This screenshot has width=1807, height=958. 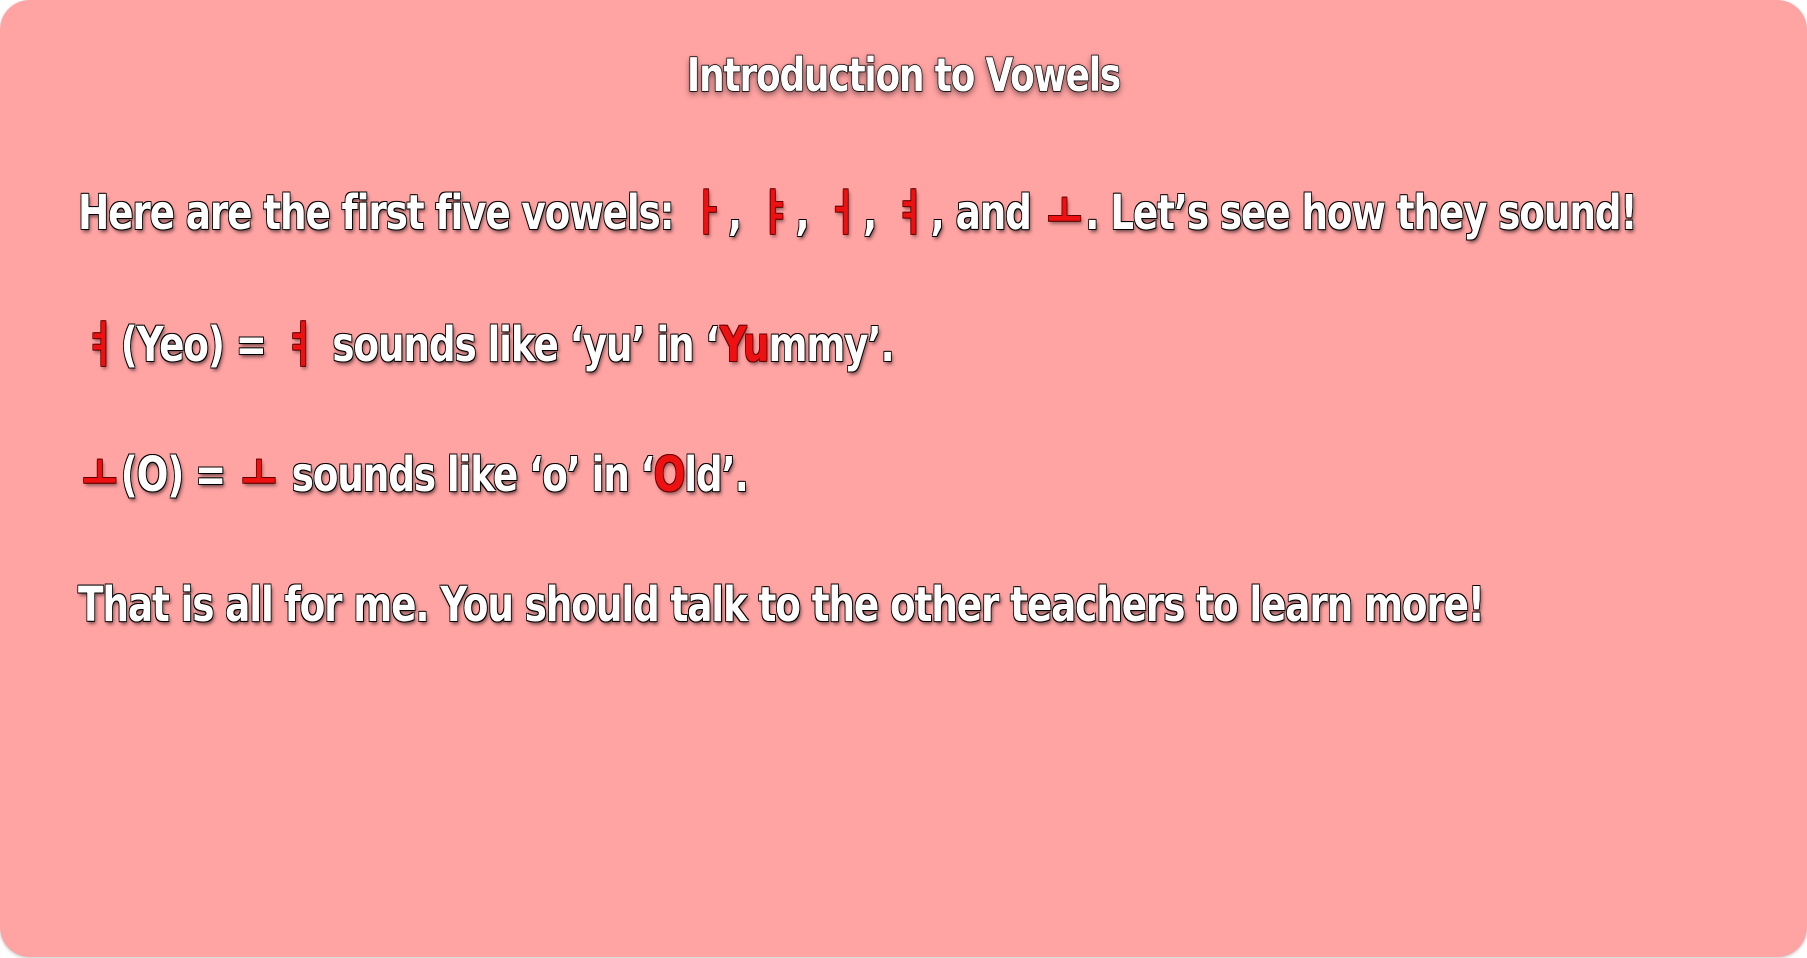 What do you see at coordinates (706, 213) in the screenshot?
I see `vowel-a: ㅏ` at bounding box center [706, 213].